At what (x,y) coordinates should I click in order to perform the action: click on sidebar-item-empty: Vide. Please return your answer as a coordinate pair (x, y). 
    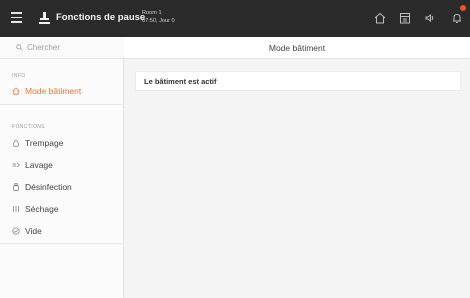
    Looking at the image, I should click on (61, 230).